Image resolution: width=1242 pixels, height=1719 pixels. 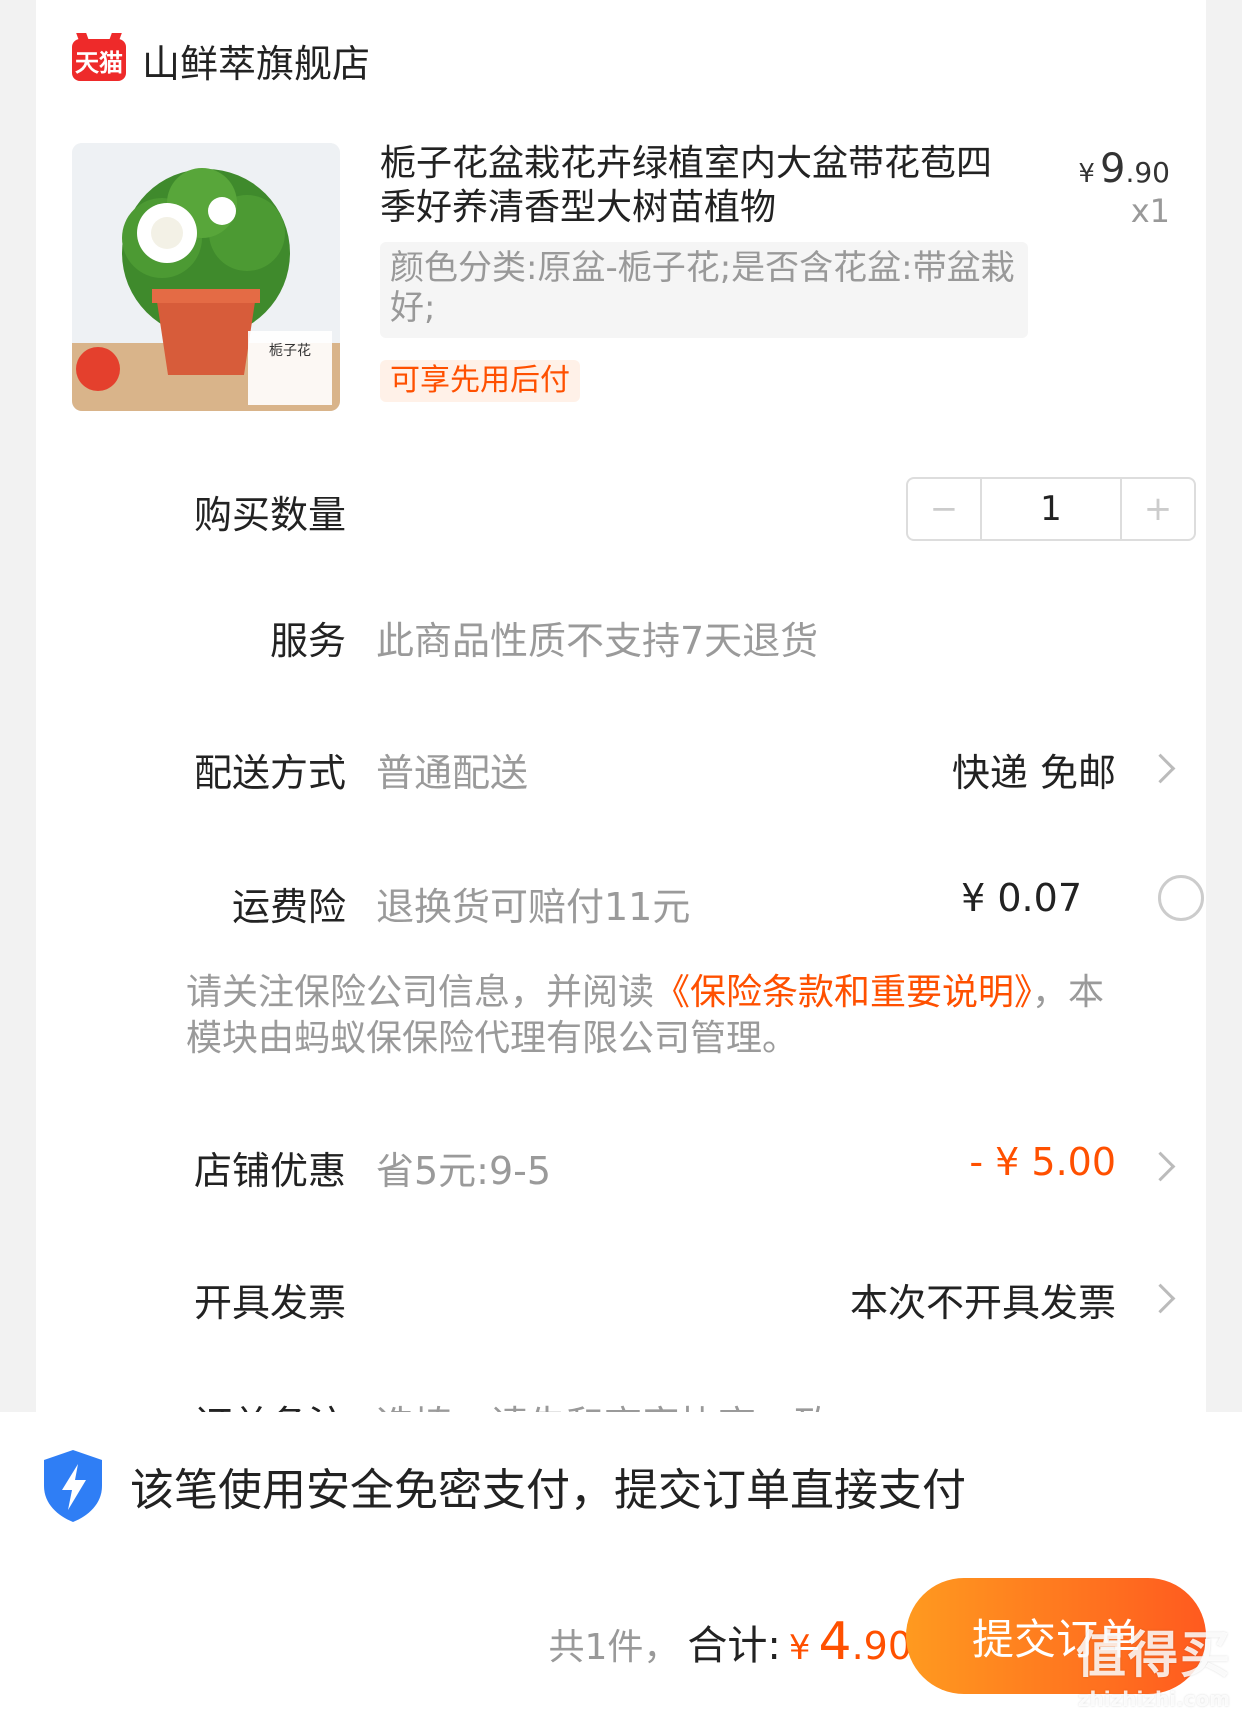 I want to click on price-integer: 9, so click(x=1113, y=169).